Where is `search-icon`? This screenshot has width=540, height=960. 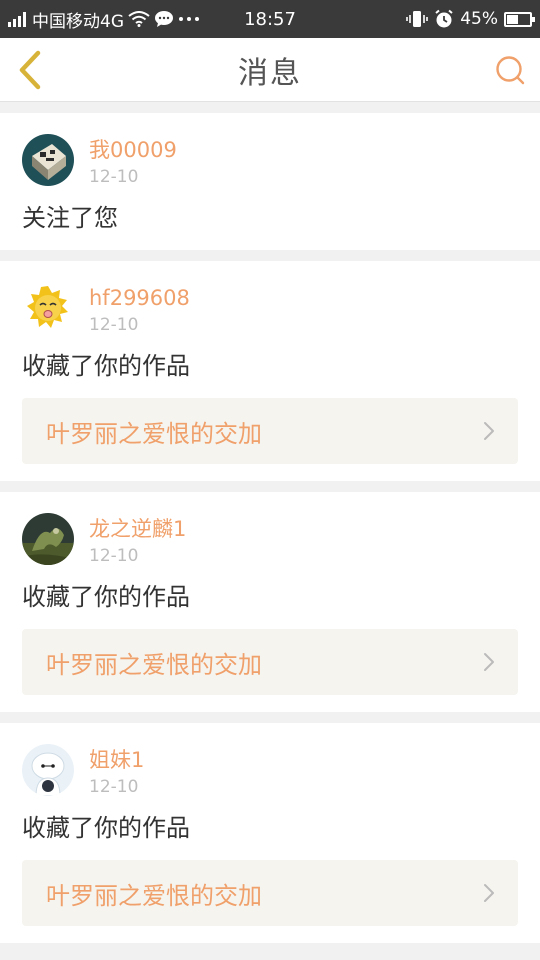 search-icon is located at coordinates (510, 70).